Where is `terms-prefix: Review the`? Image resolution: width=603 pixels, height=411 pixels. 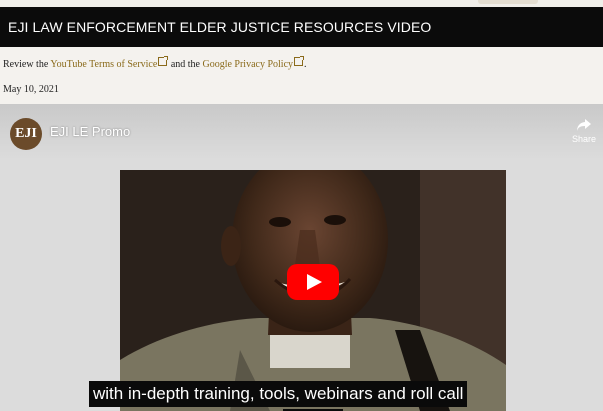 terms-prefix: Review the is located at coordinates (27, 64).